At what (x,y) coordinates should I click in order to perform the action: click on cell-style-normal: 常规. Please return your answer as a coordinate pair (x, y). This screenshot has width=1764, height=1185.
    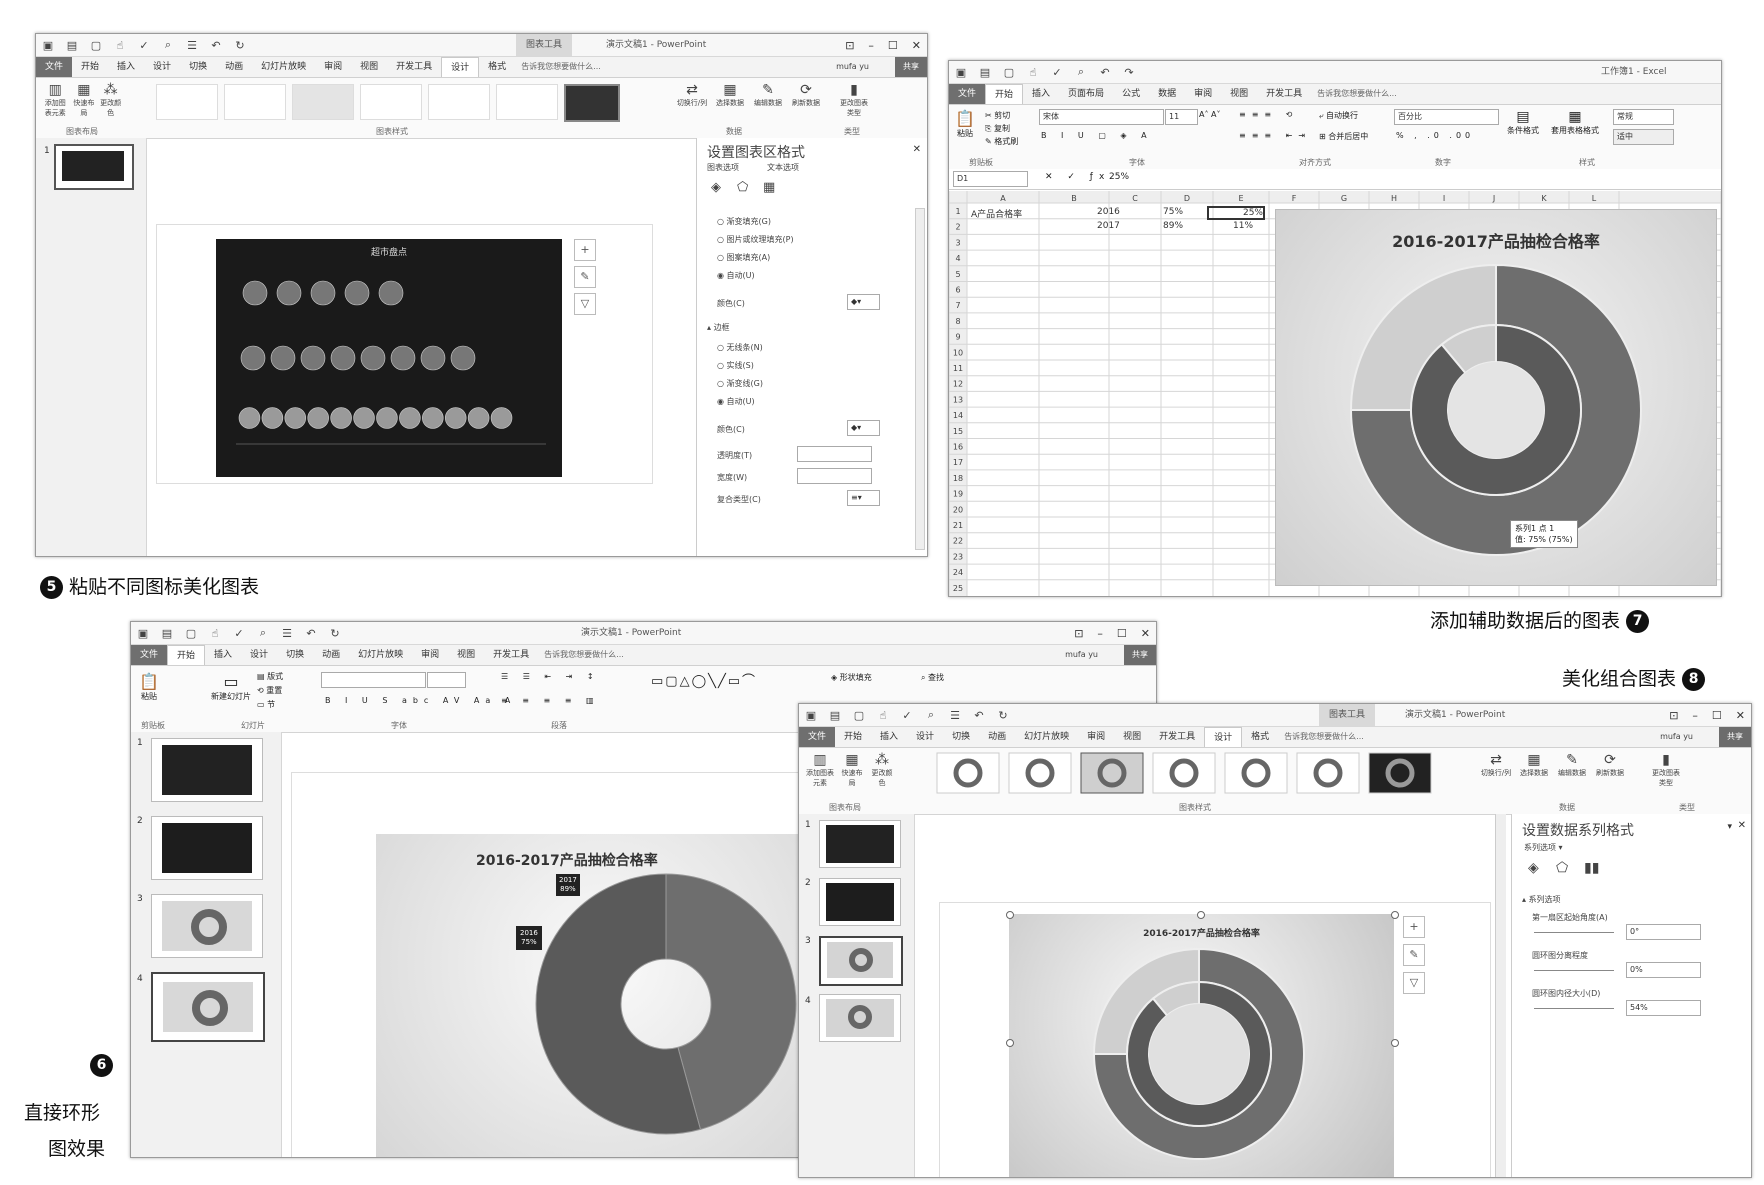
    Looking at the image, I should click on (1643, 117).